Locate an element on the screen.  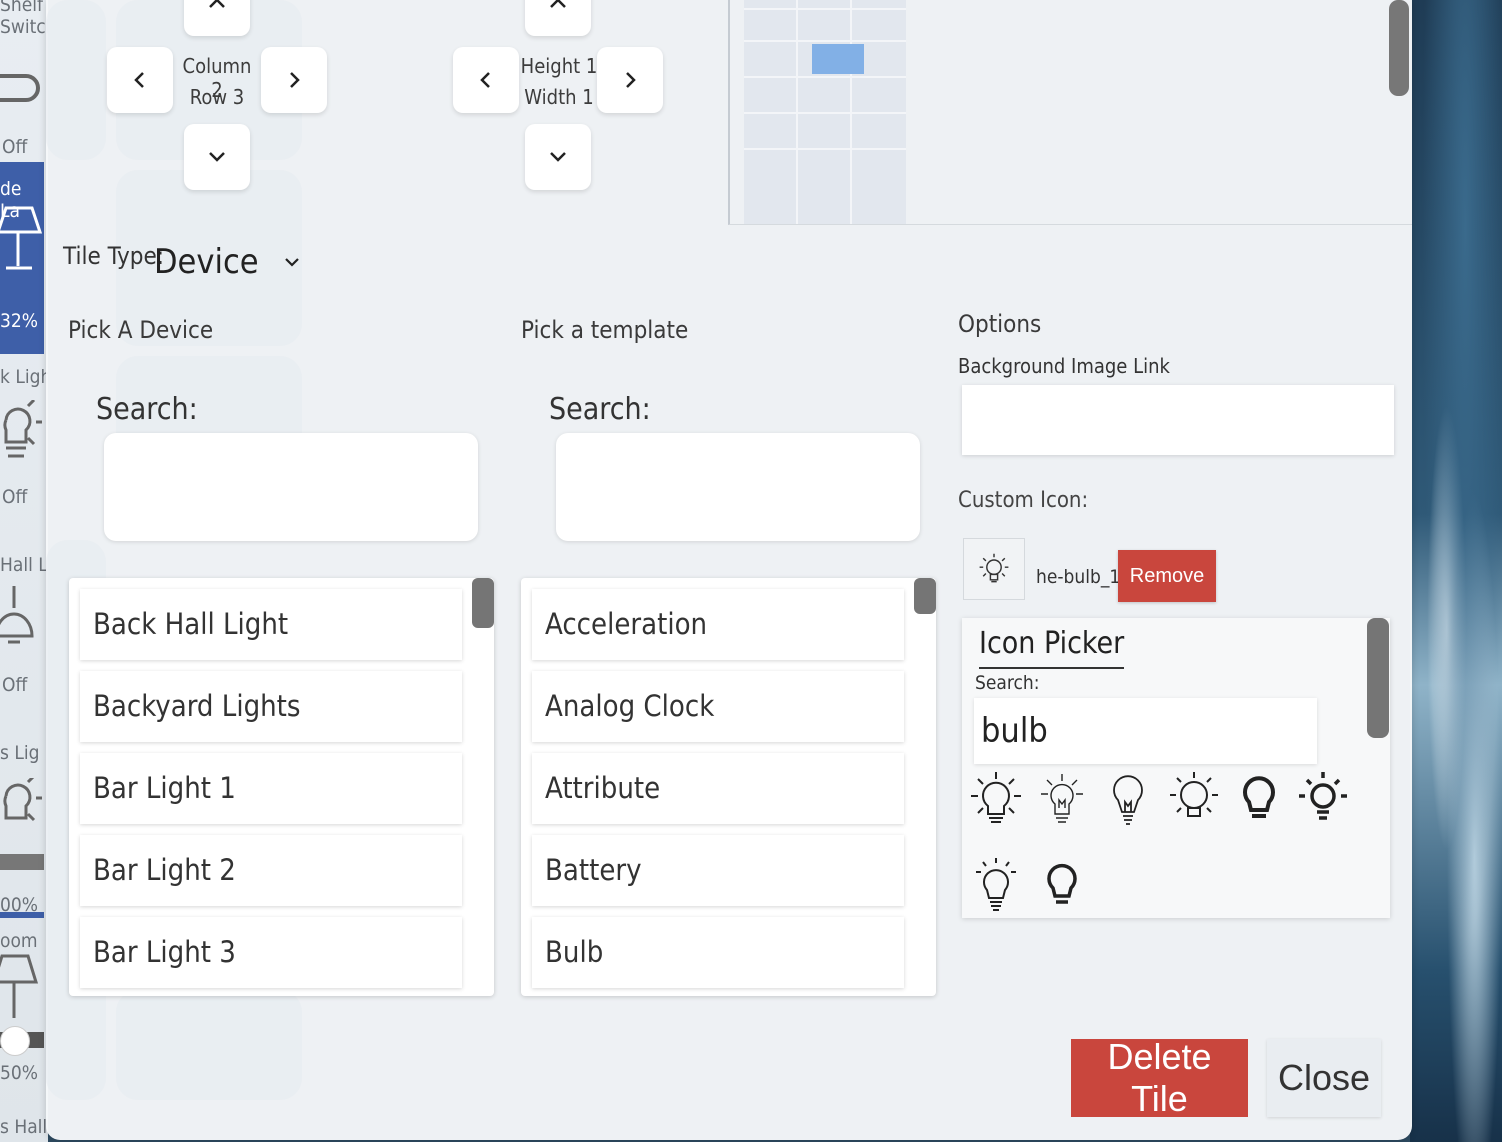
custom-icon-preview is located at coordinates (994, 569).